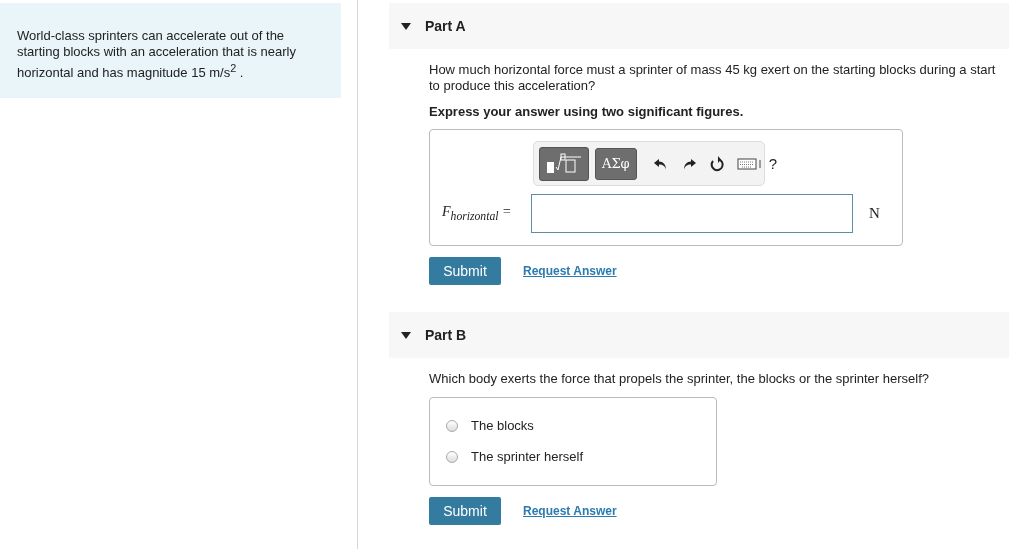  I want to click on option-label: The blocks, so click(502, 425).